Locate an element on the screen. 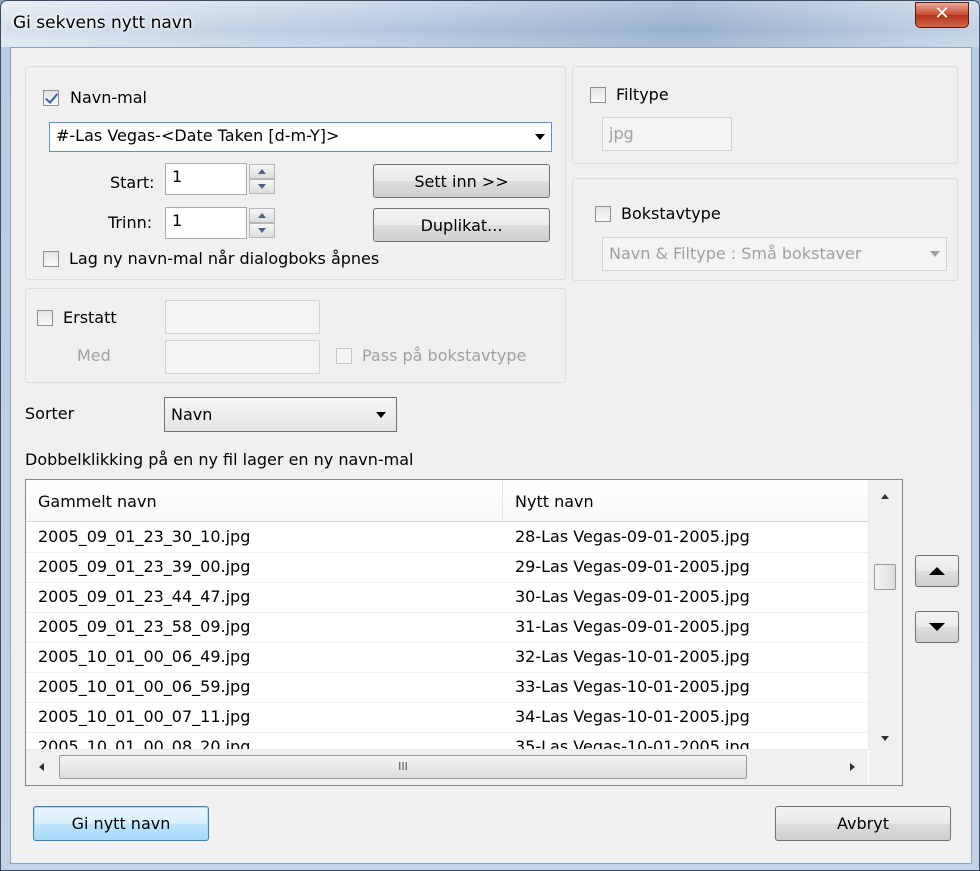 Image resolution: width=980 pixels, height=871 pixels. insert-button: Sett inn >> is located at coordinates (461, 181).